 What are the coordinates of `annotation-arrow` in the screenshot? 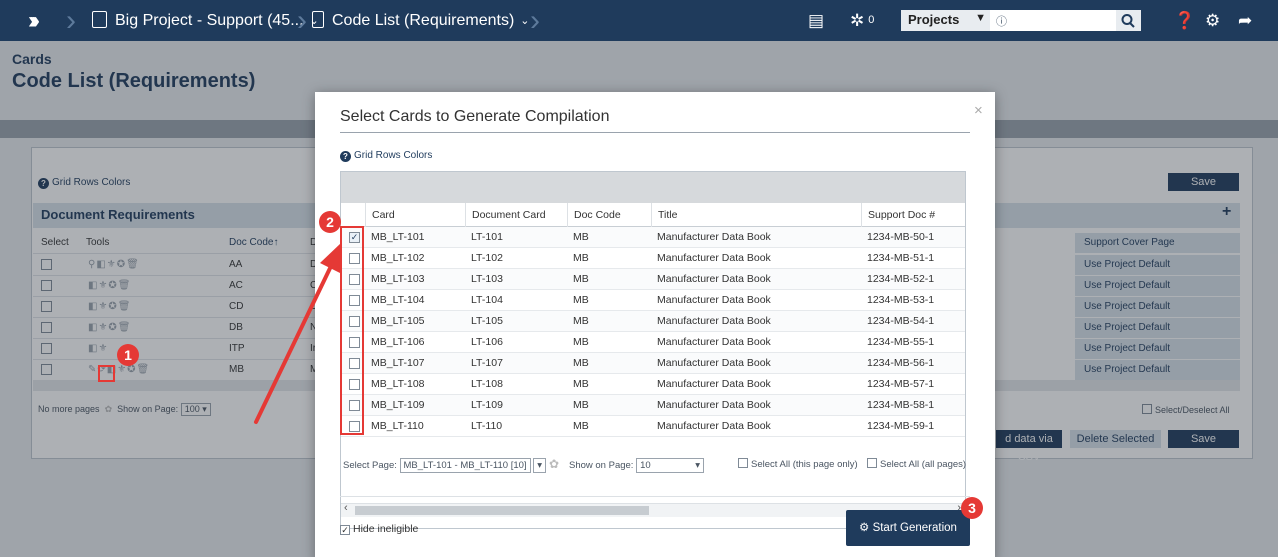 It's located at (297, 333).